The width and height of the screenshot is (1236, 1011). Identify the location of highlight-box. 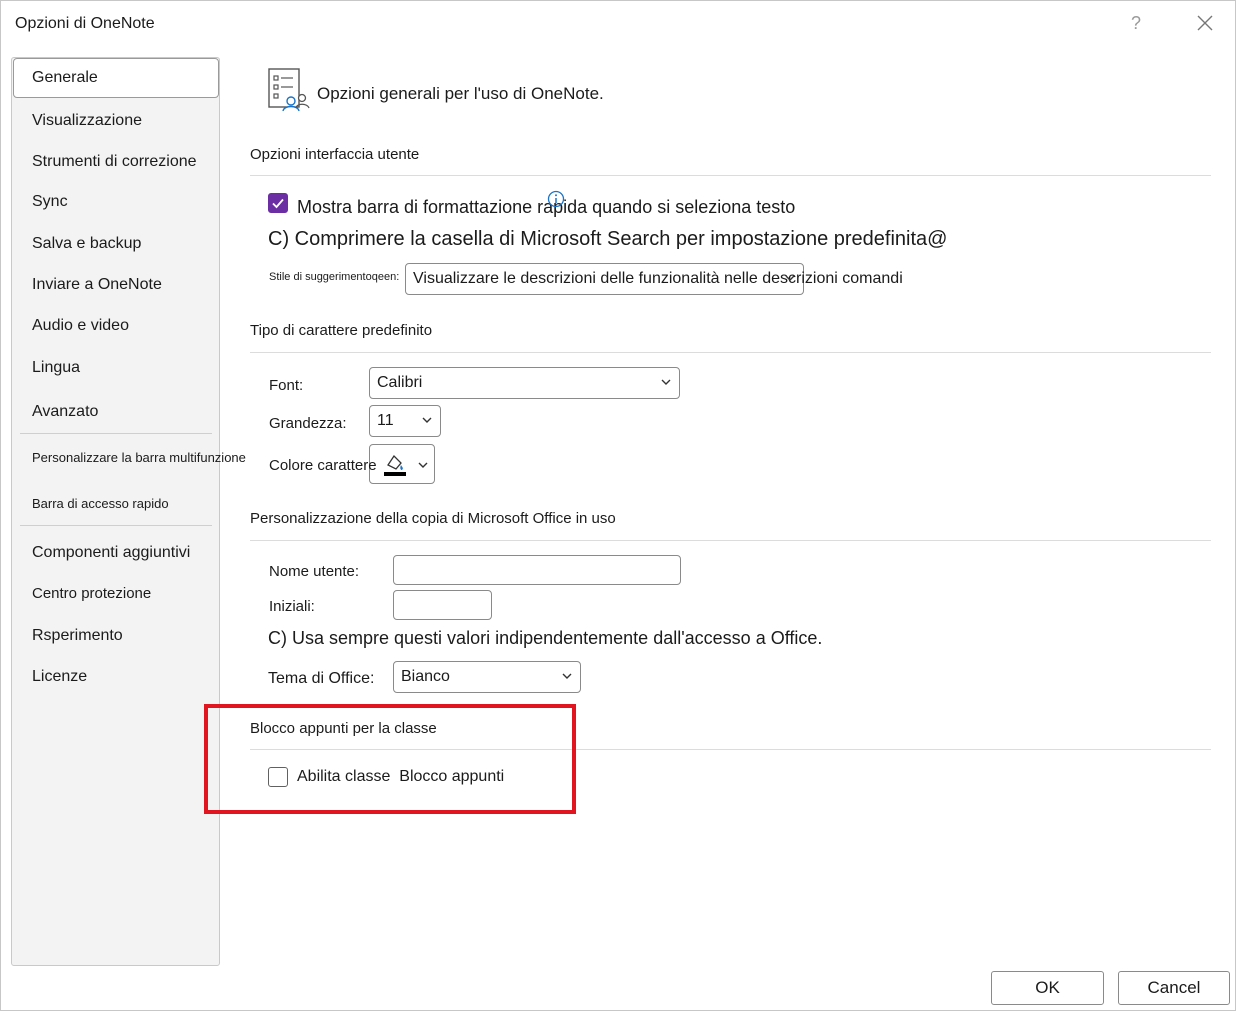
(390, 759).